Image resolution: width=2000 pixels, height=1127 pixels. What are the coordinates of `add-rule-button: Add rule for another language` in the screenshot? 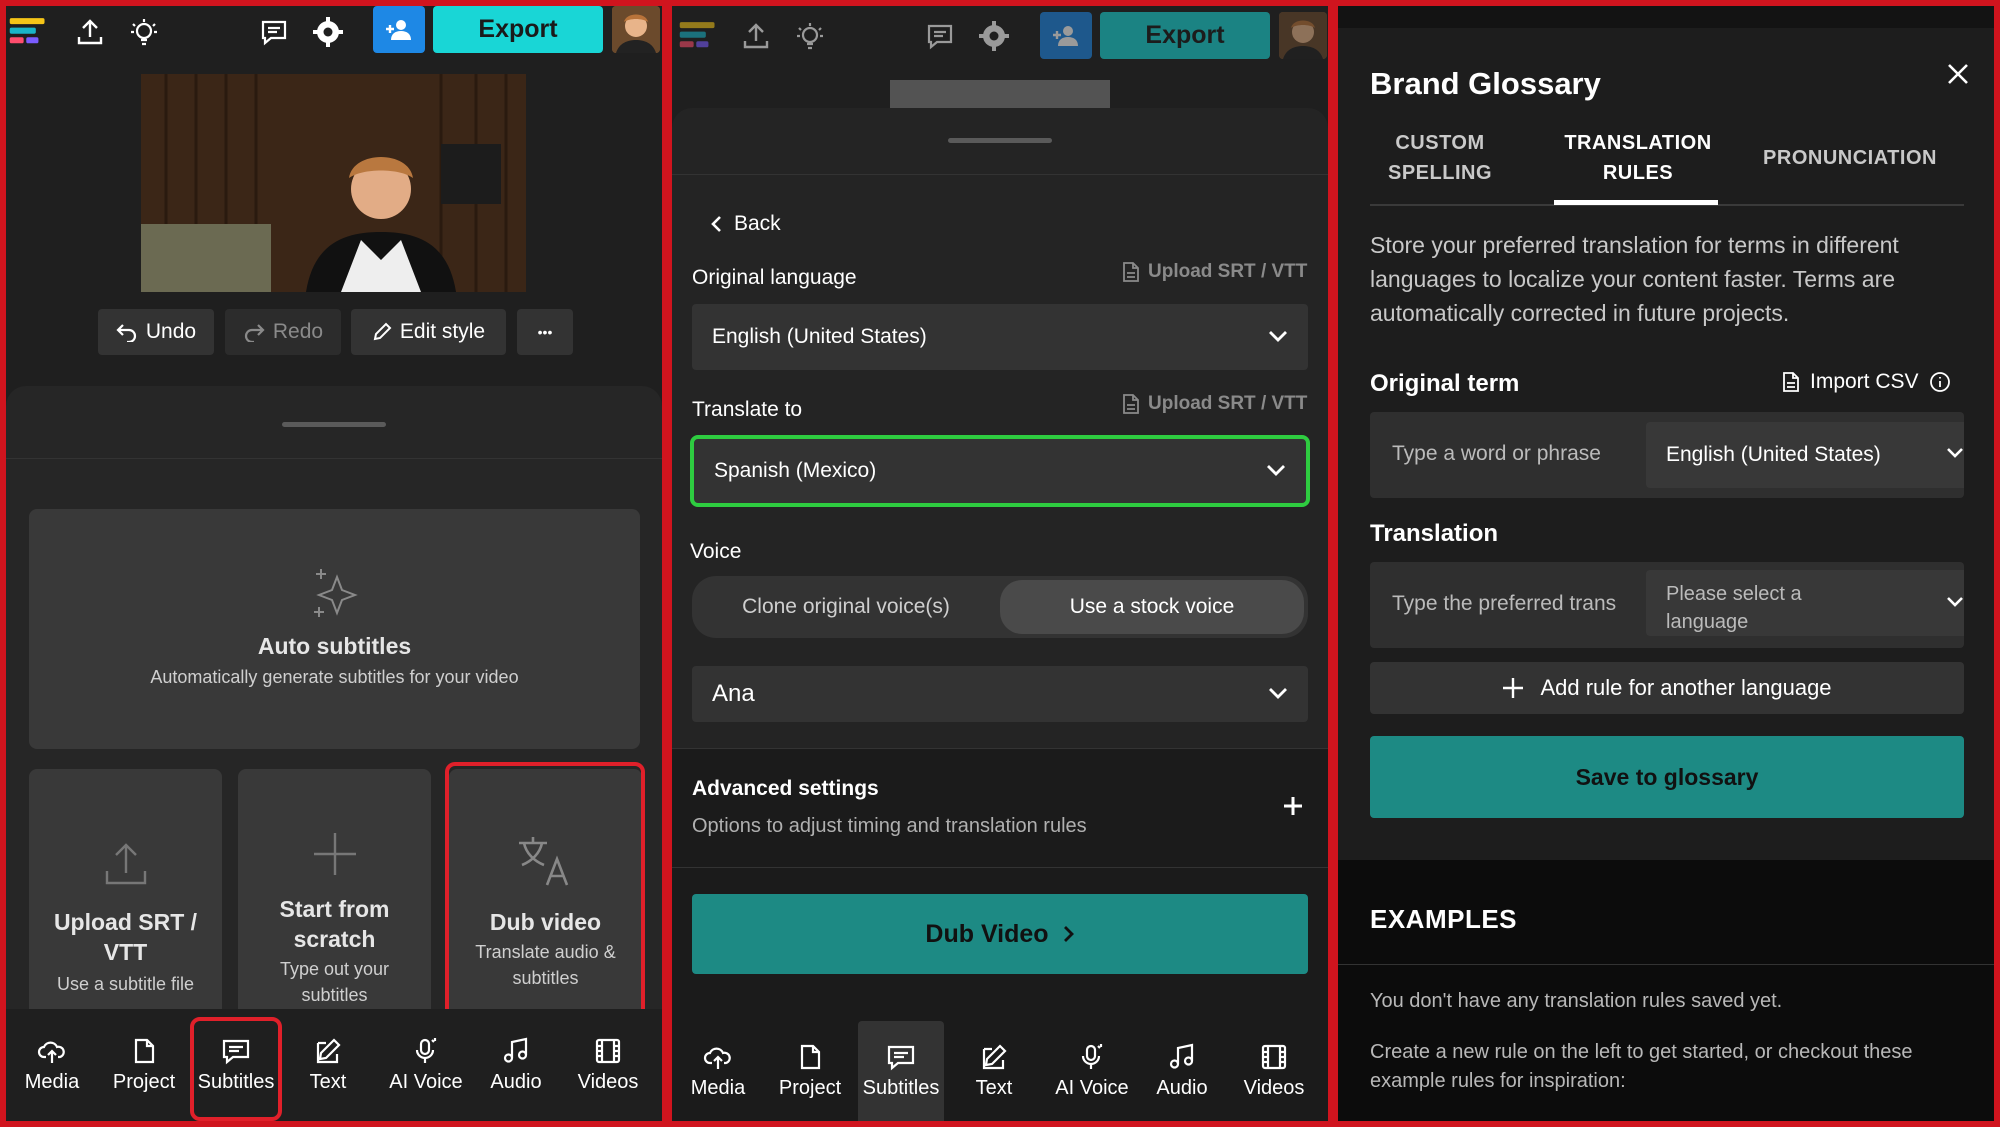 It's located at (1667, 688).